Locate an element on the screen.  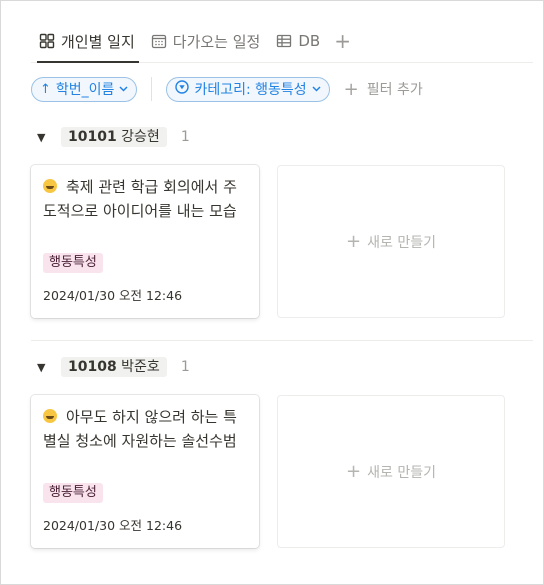
category-chip-label: 카테고리: 행동특성 is located at coordinates (250, 90).